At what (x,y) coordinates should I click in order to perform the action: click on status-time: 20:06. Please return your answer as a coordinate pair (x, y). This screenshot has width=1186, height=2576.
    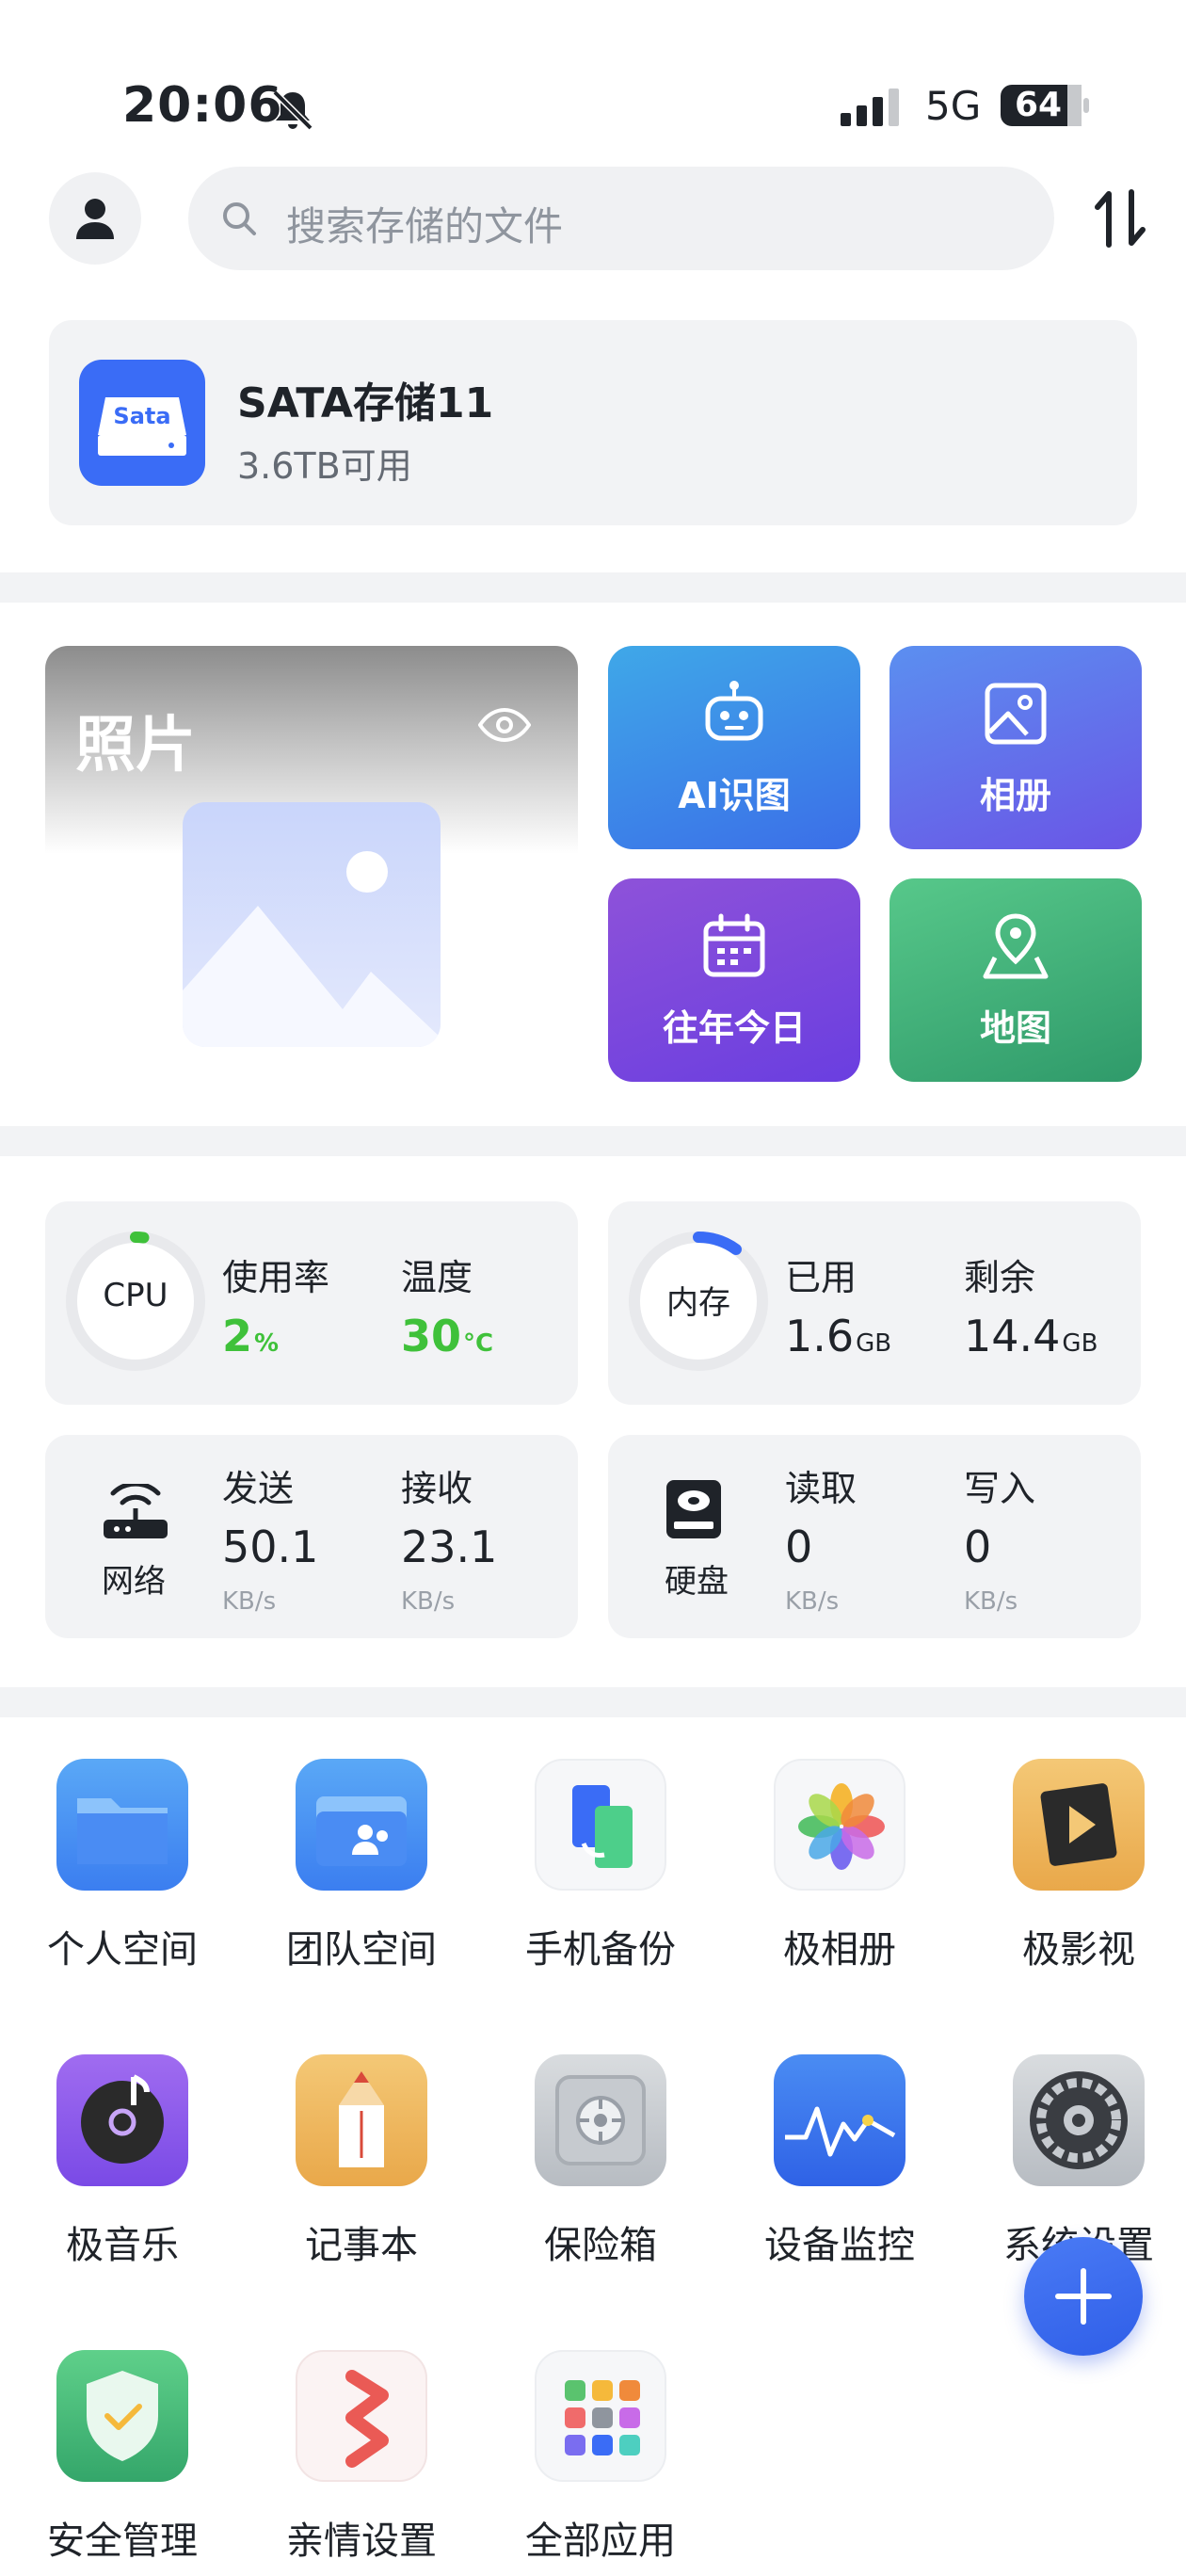
    Looking at the image, I should click on (202, 105).